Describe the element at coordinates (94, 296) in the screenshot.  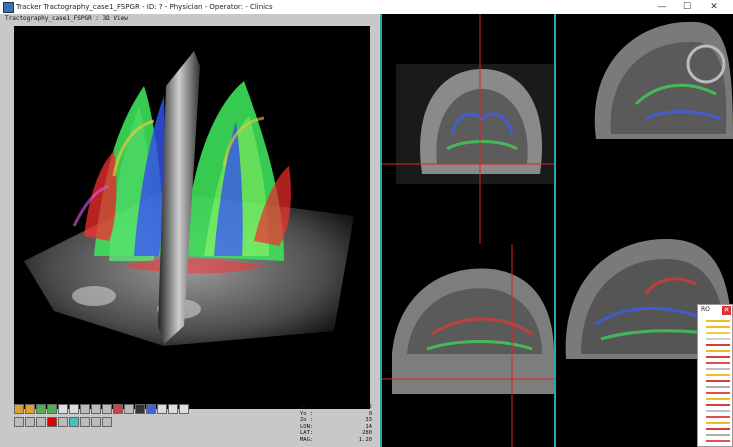
I see `eye-left` at that location.